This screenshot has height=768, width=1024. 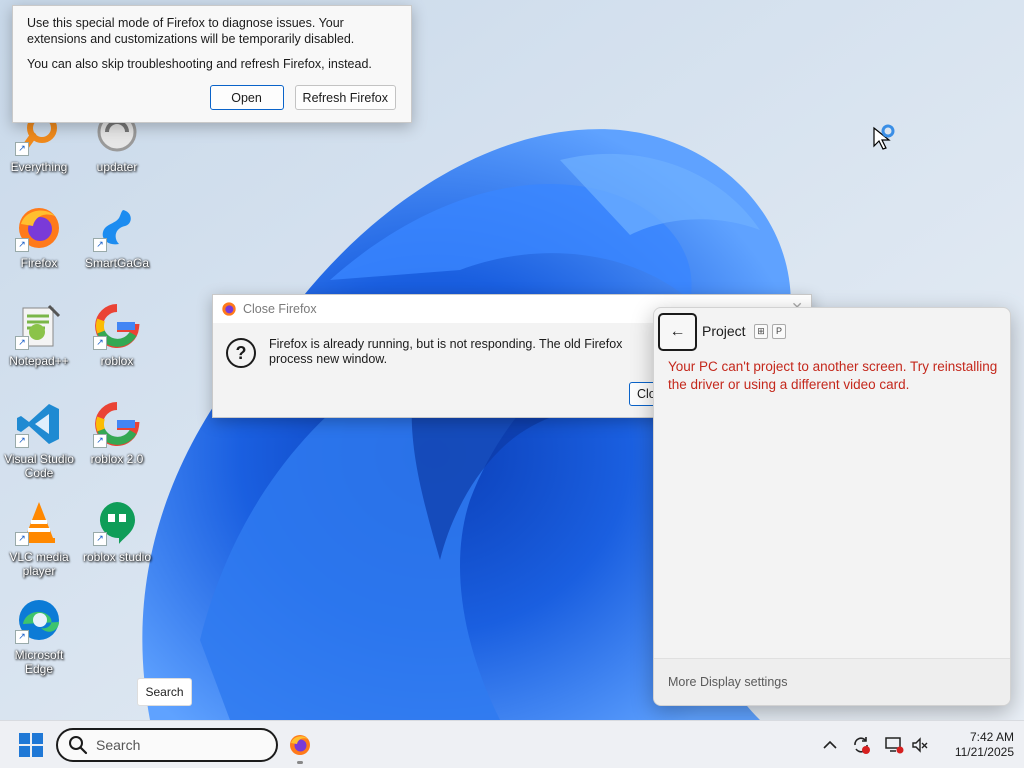 I want to click on back-arrow-icon: ←, so click(x=677, y=331).